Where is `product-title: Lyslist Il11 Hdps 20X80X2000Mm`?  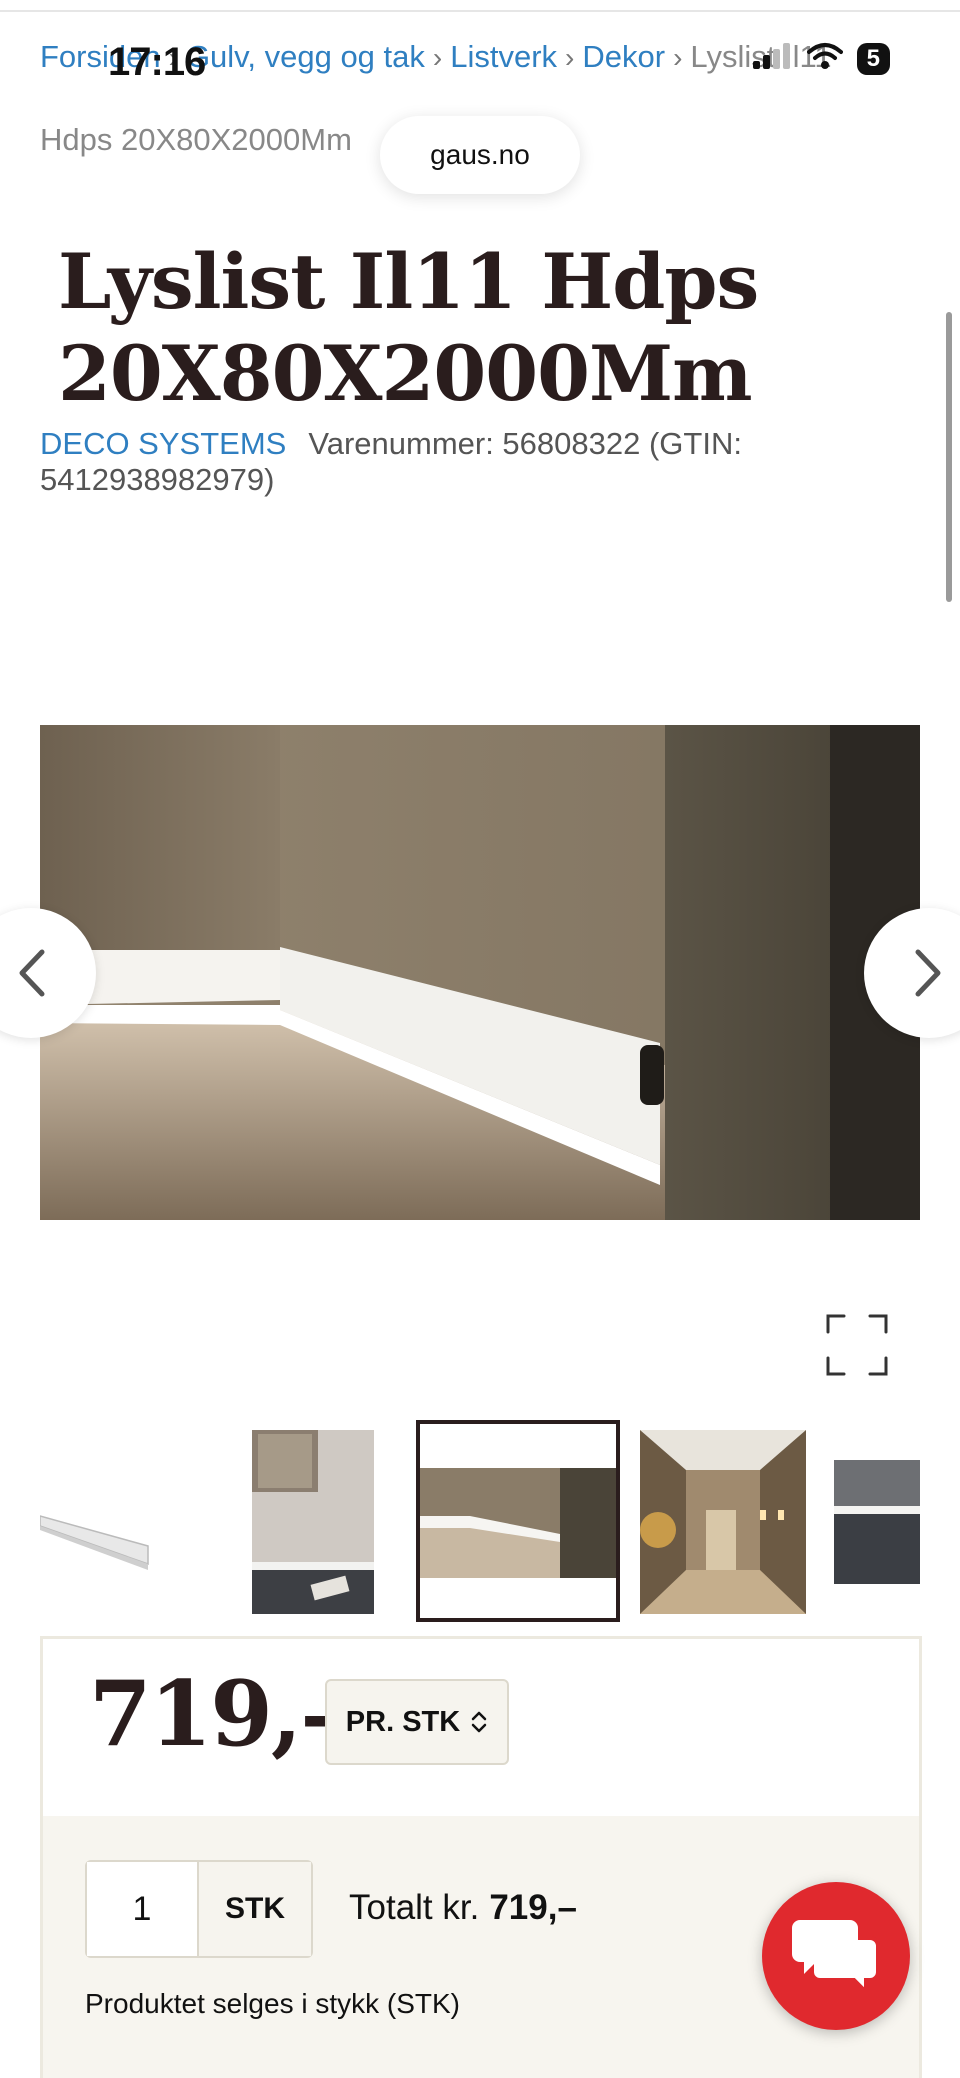
product-title: Lyslist Il11 Hdps 20X80X2000Mm is located at coordinates (408, 327).